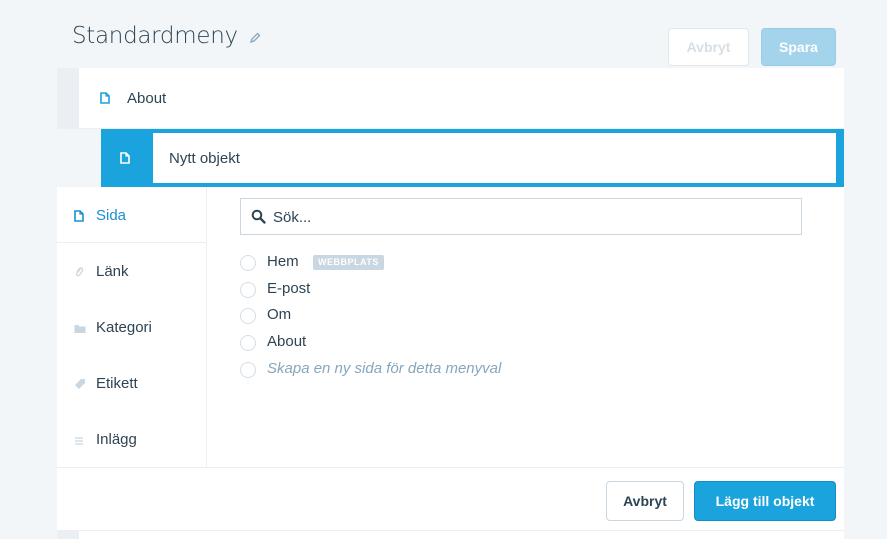 Image resolution: width=887 pixels, height=539 pixels. I want to click on option-label: E-post, so click(289, 288).